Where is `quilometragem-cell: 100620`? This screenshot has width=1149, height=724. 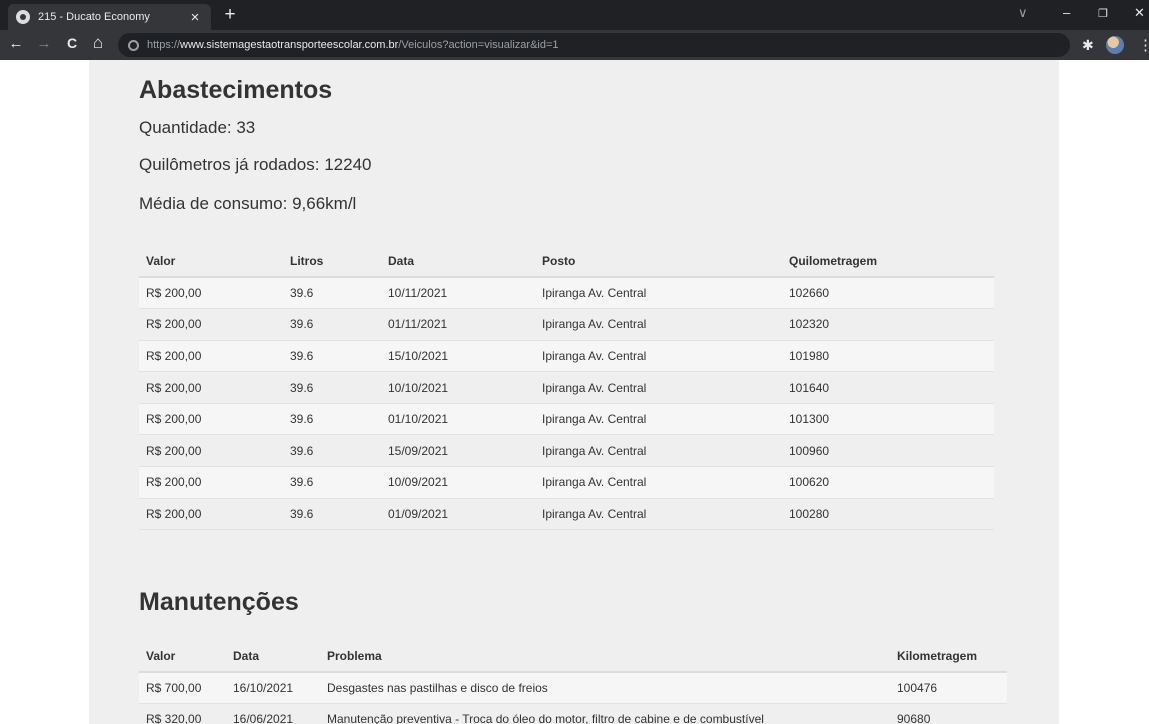 quilometragem-cell: 100620 is located at coordinates (888, 482).